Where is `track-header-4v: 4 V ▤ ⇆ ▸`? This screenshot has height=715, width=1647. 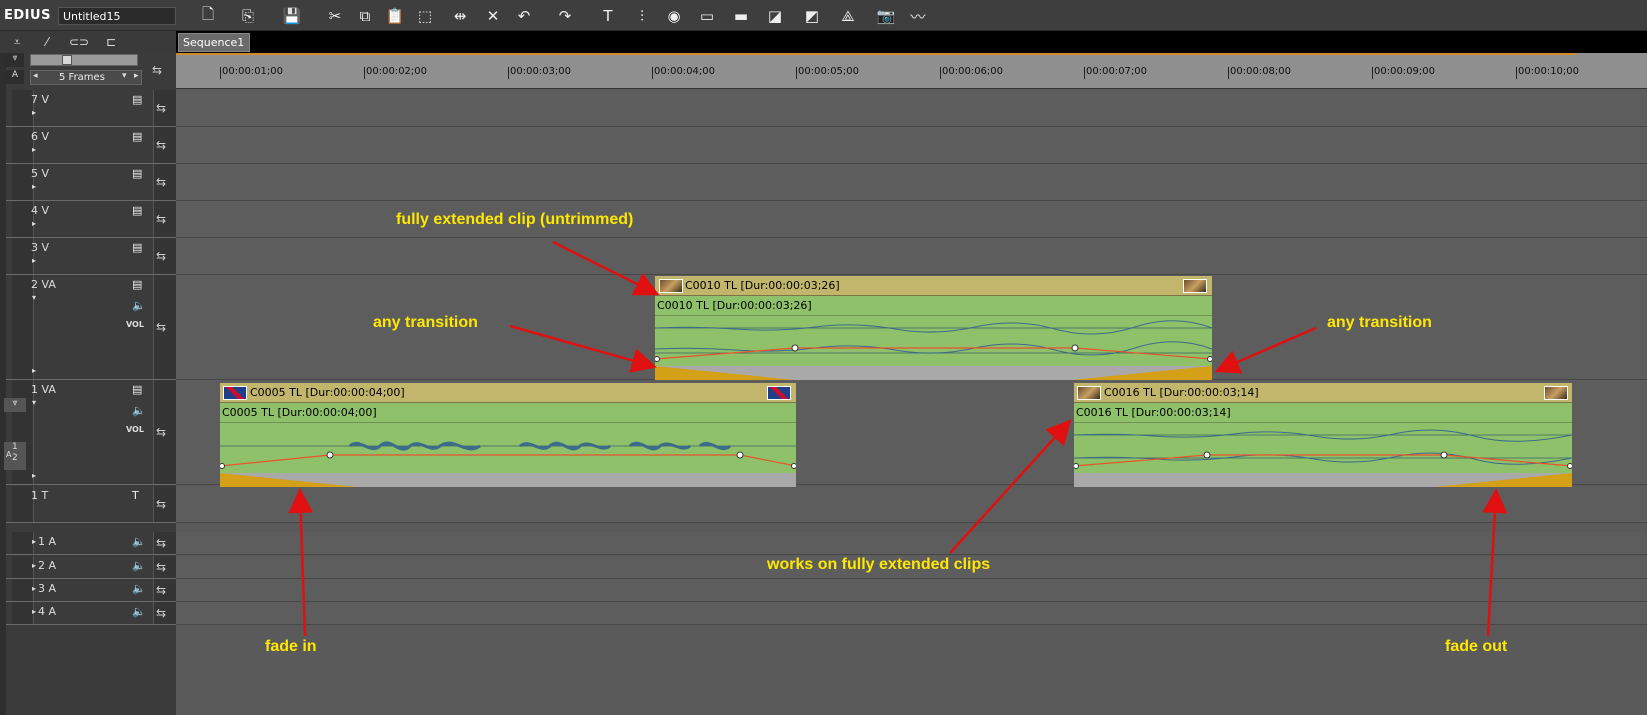
track-header-4v: 4 V ▤ ⇆ ▸ is located at coordinates (94, 219).